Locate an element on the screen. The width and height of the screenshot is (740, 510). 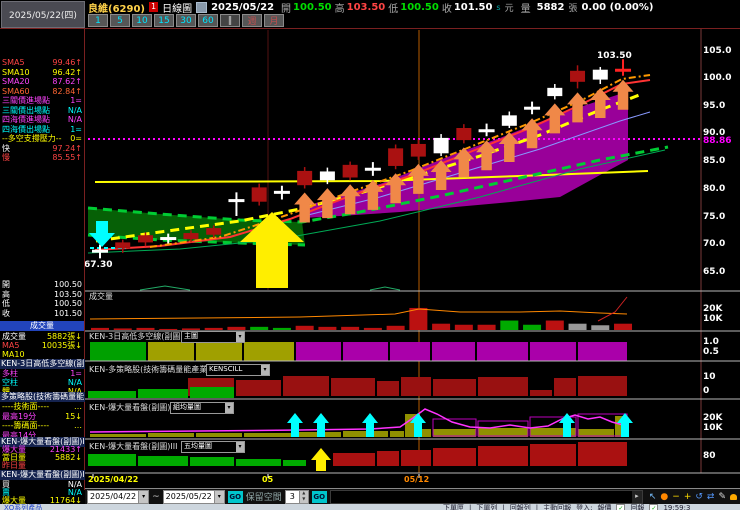
x-axis-label: 05/12 is located at coordinates (417, 479).